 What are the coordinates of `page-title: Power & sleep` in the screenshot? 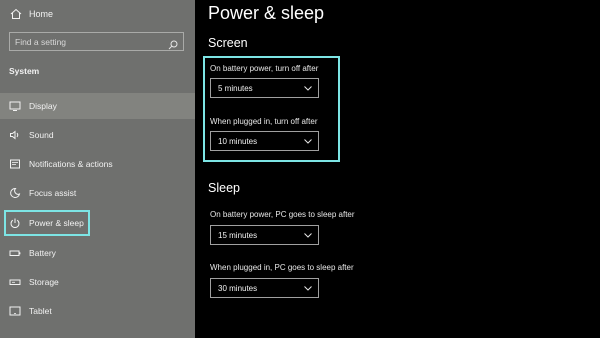 It's located at (266, 13).